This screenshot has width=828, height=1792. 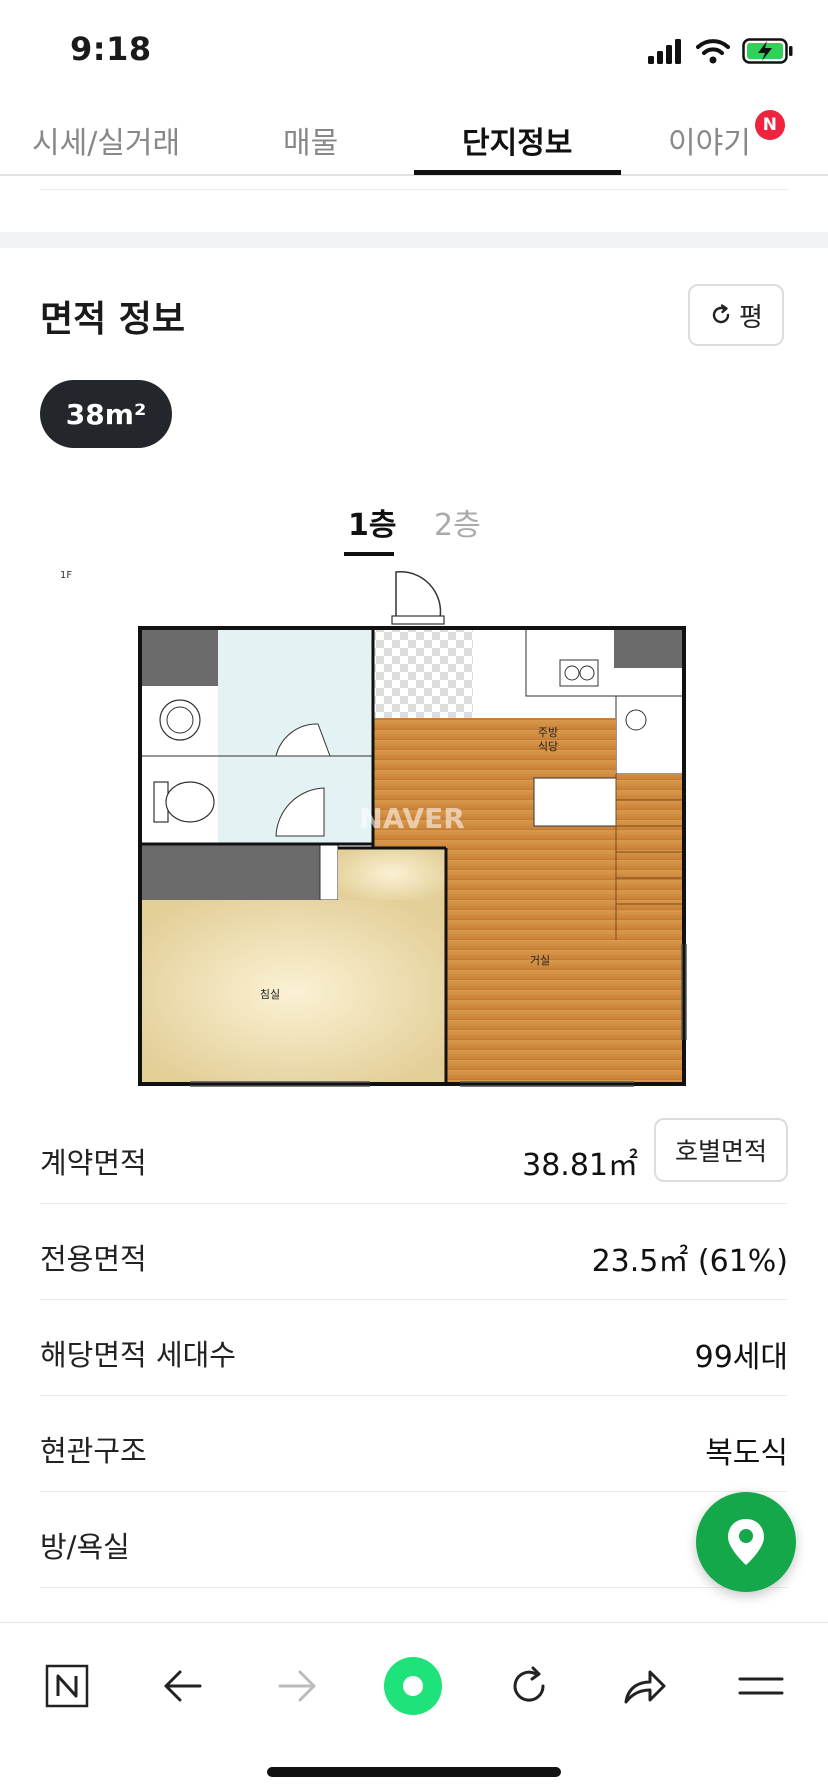 What do you see at coordinates (412, 818) in the screenshot?
I see `naver-watermark: NAVER` at bounding box center [412, 818].